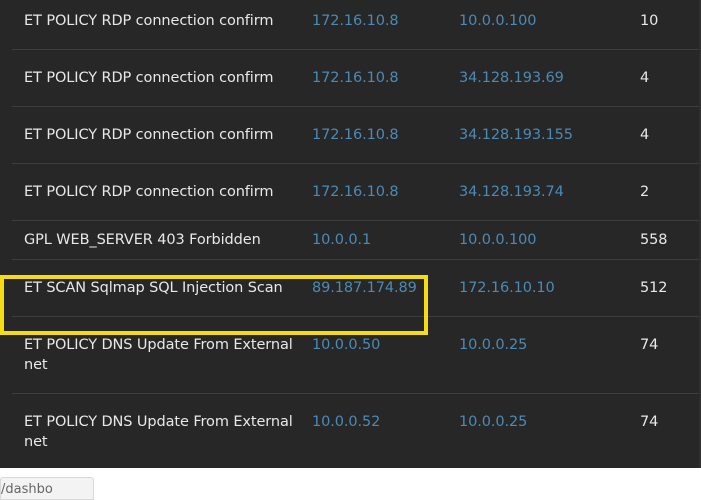  What do you see at coordinates (537, 135) in the screenshot?
I see `destination-ip-link: 34.128.193.155` at bounding box center [537, 135].